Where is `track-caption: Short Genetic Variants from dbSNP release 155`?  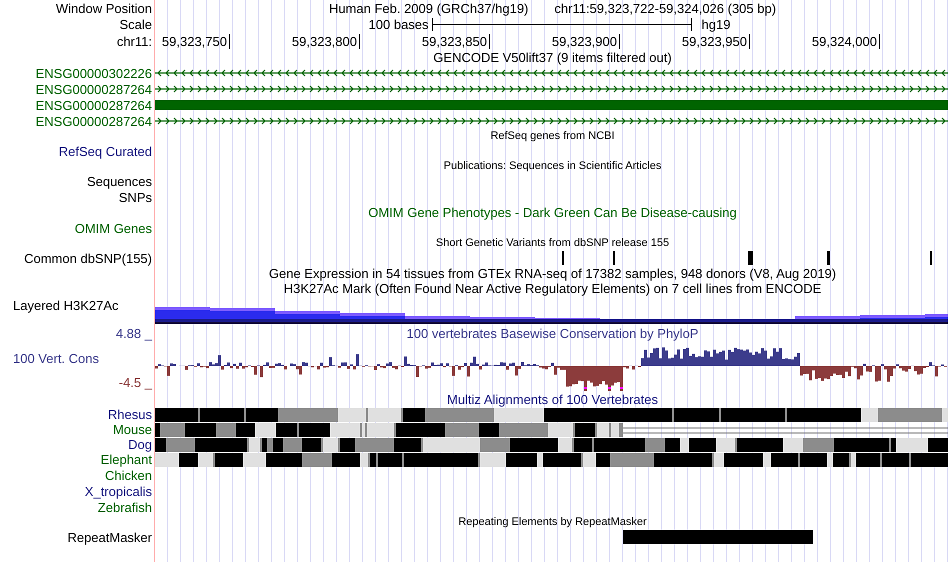 track-caption: Short Genetic Variants from dbSNP release 155 is located at coordinates (553, 243).